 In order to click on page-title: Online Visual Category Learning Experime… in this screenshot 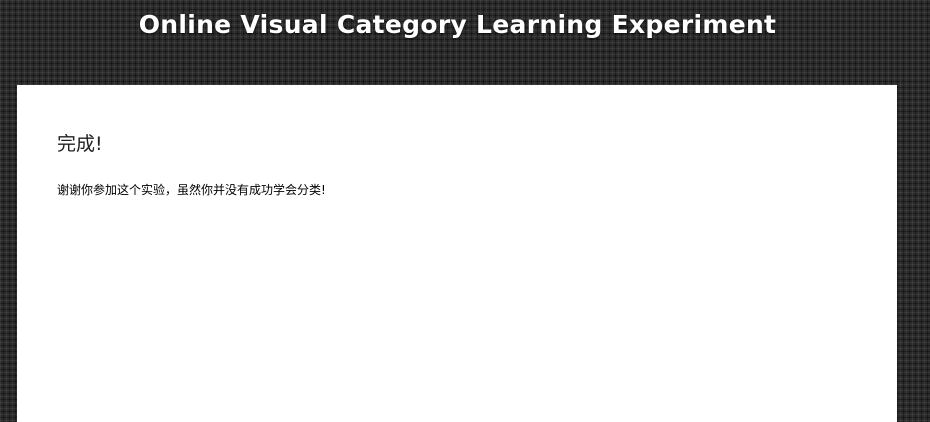, I will do `click(457, 24)`.